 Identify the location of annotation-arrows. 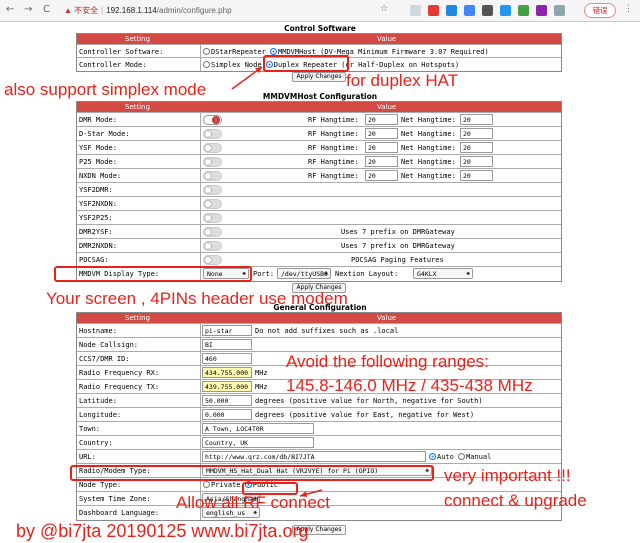
(277, 281).